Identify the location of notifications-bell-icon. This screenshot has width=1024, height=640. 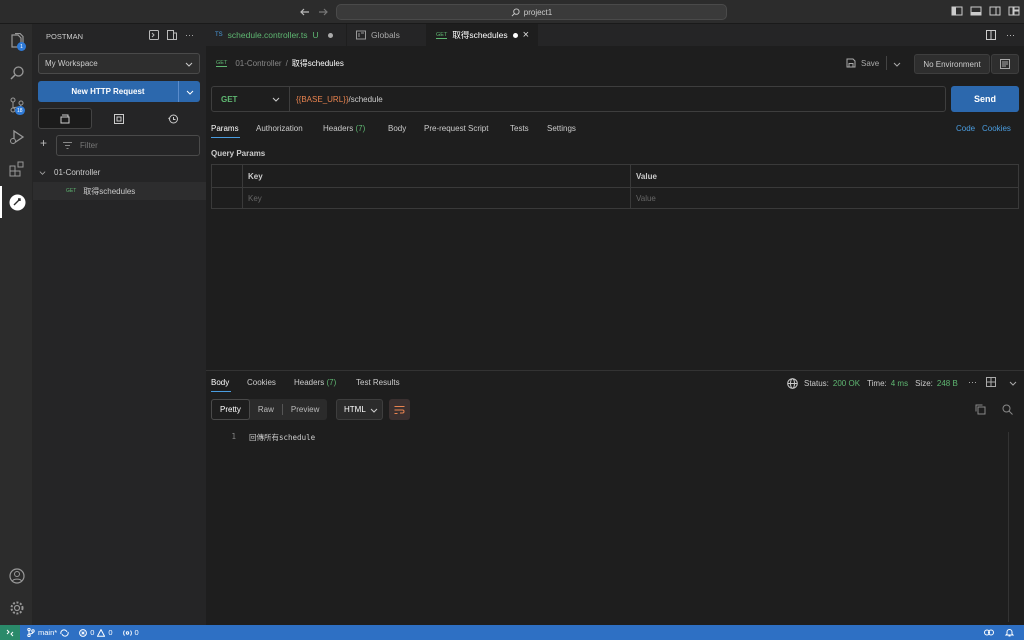
(1009, 632).